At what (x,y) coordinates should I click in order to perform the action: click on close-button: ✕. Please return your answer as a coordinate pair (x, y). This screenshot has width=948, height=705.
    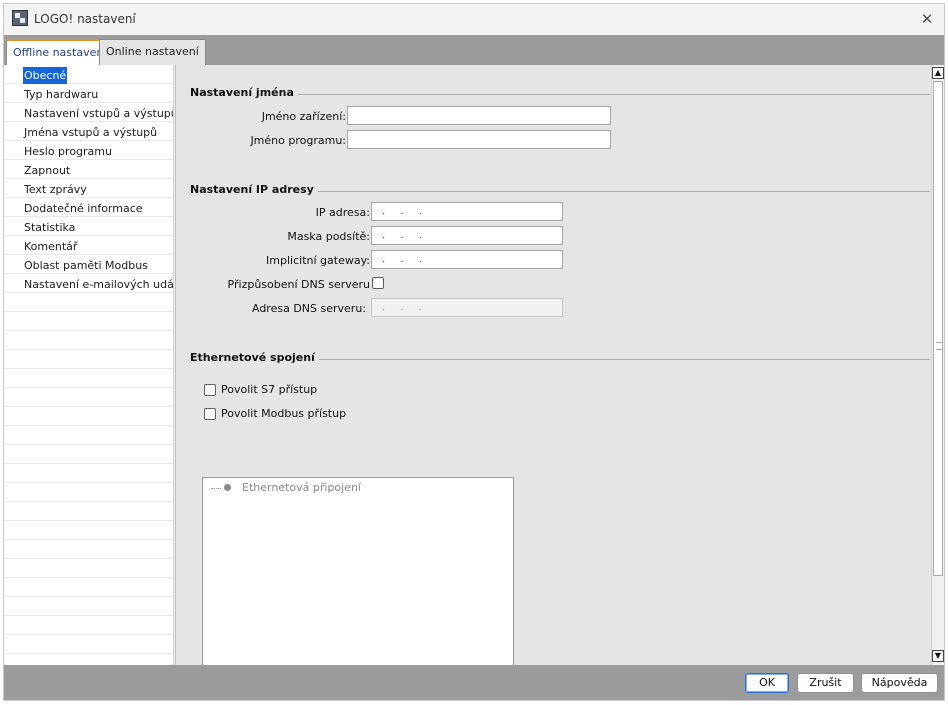
    Looking at the image, I should click on (927, 19).